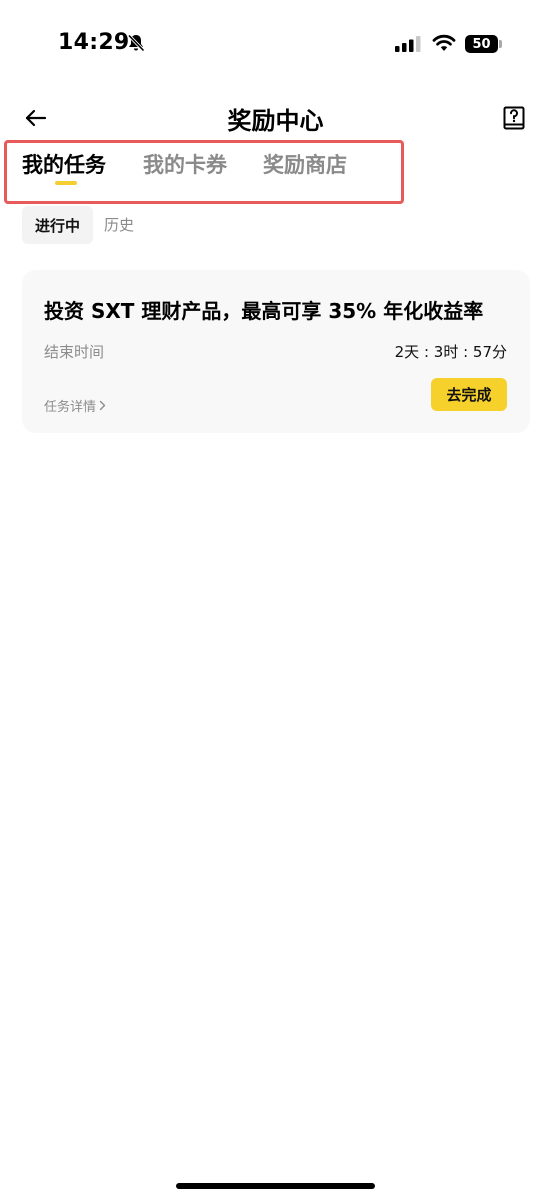 This screenshot has height=1200, width=551. I want to click on task-title: 投资 SXT 理财产品，最高可享 35% 年化收益率, so click(264, 311).